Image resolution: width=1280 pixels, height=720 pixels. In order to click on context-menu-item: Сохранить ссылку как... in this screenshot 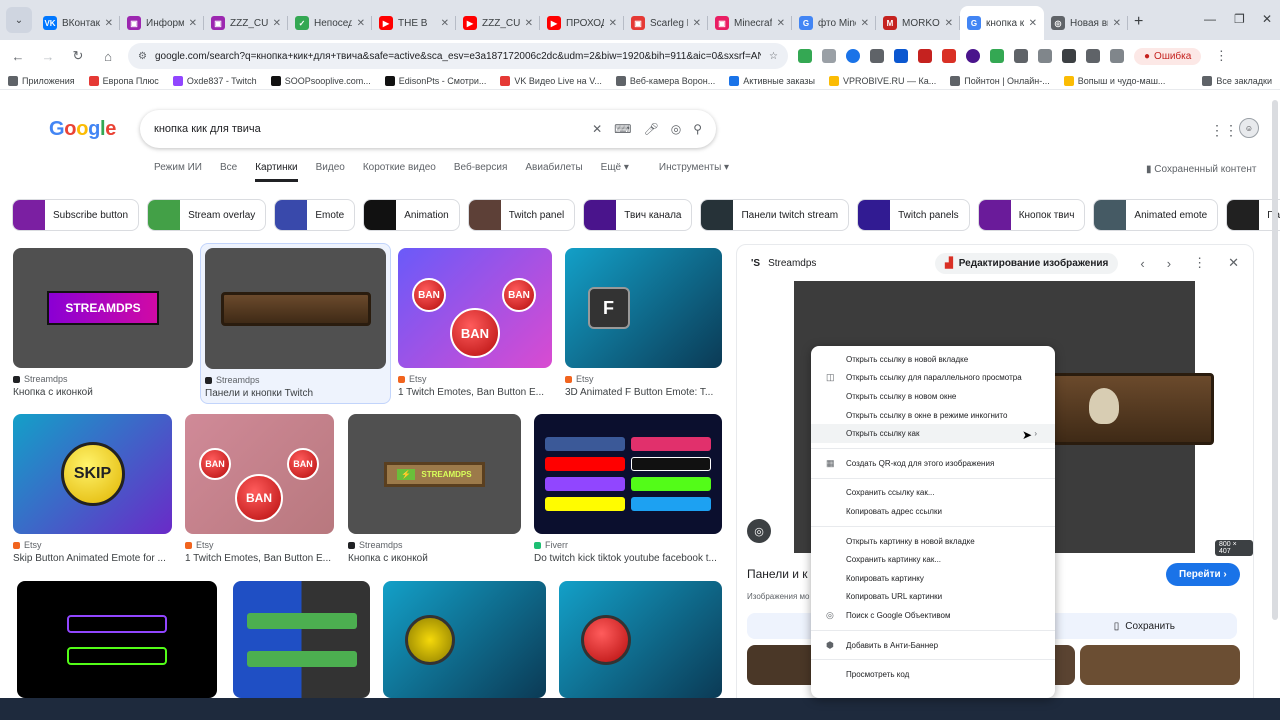, I will do `click(933, 493)`.